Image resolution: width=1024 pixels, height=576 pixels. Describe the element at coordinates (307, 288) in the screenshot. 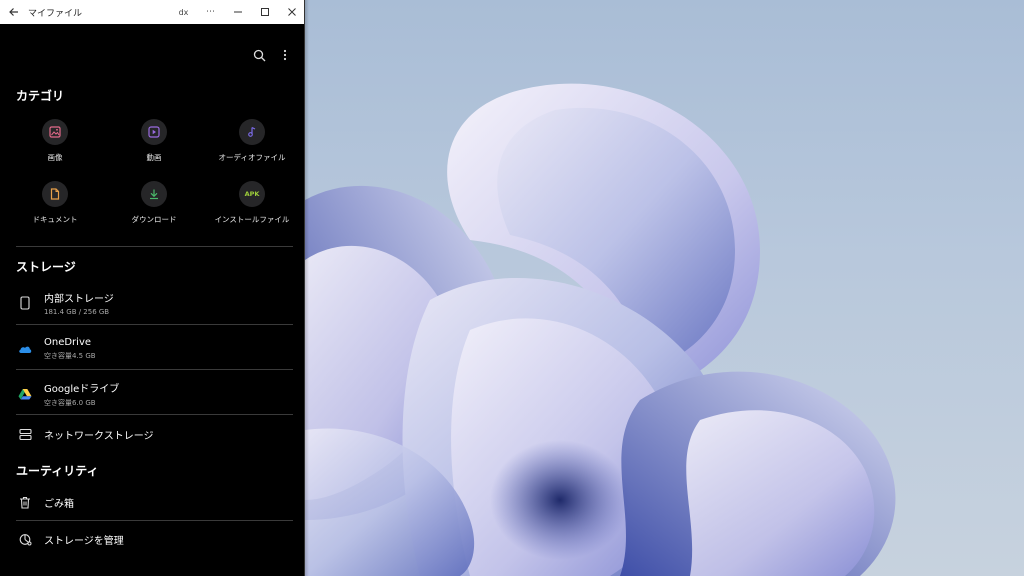

I see `window-shadow` at that location.